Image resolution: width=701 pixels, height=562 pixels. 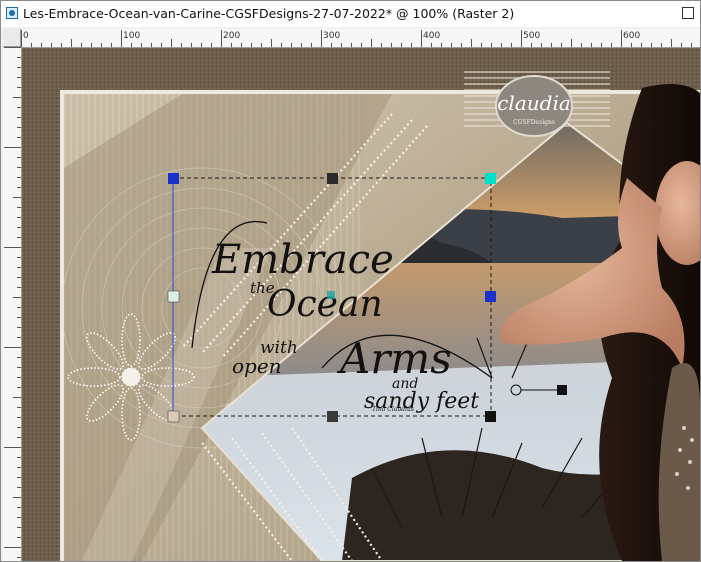 I want to click on text-embrace: Embrace, so click(x=302, y=260).